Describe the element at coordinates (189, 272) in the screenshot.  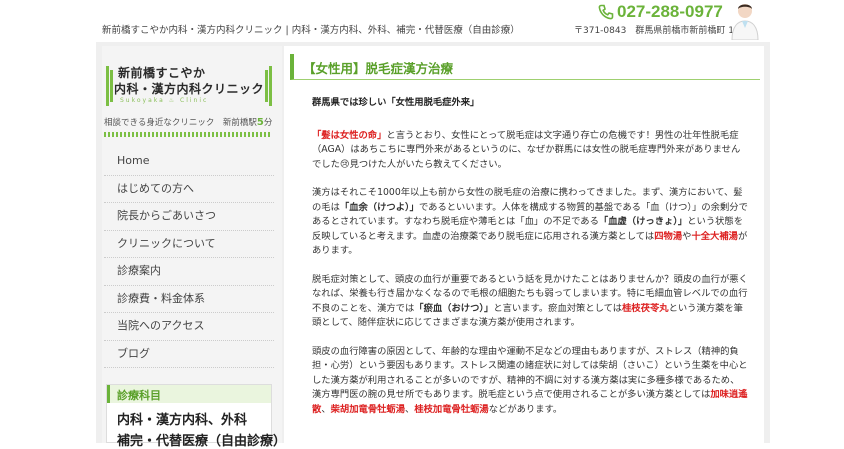
I see `menu-item-services: 診療案内` at that location.